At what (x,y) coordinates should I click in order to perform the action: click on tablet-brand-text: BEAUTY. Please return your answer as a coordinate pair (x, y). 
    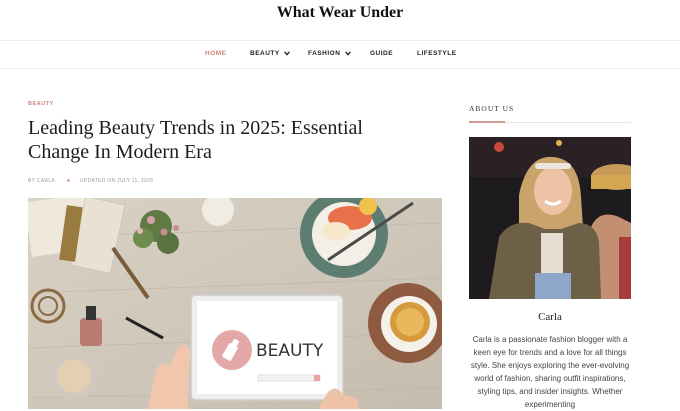
    Looking at the image, I should click on (290, 351).